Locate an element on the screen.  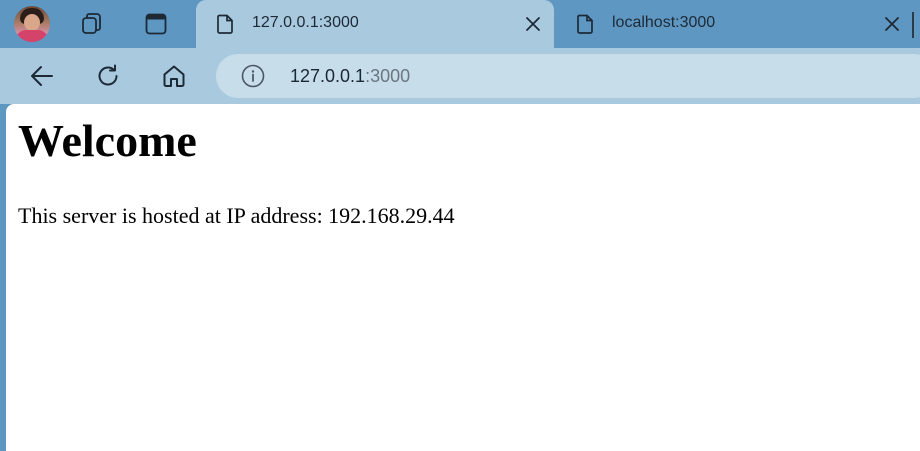
tab-actions-icon is located at coordinates (156, 24).